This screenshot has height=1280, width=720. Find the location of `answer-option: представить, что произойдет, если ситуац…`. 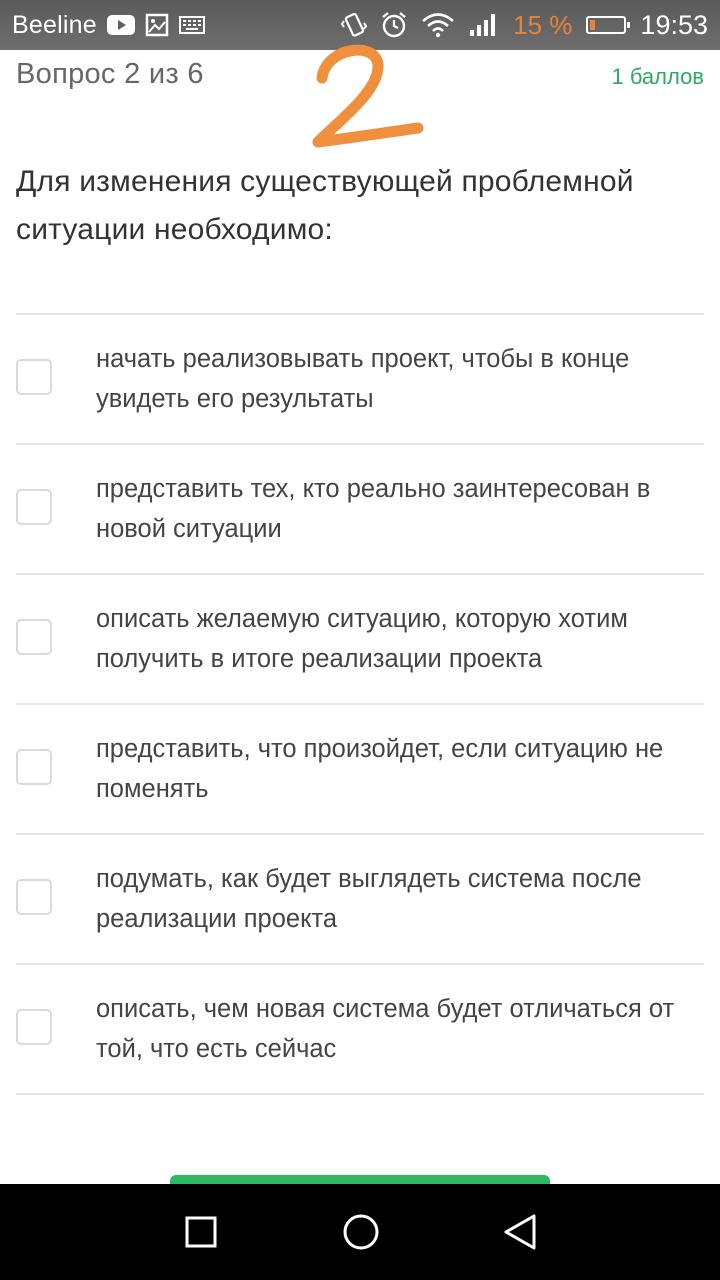

answer-option: представить, что произойдет, если ситуац… is located at coordinates (360, 770).